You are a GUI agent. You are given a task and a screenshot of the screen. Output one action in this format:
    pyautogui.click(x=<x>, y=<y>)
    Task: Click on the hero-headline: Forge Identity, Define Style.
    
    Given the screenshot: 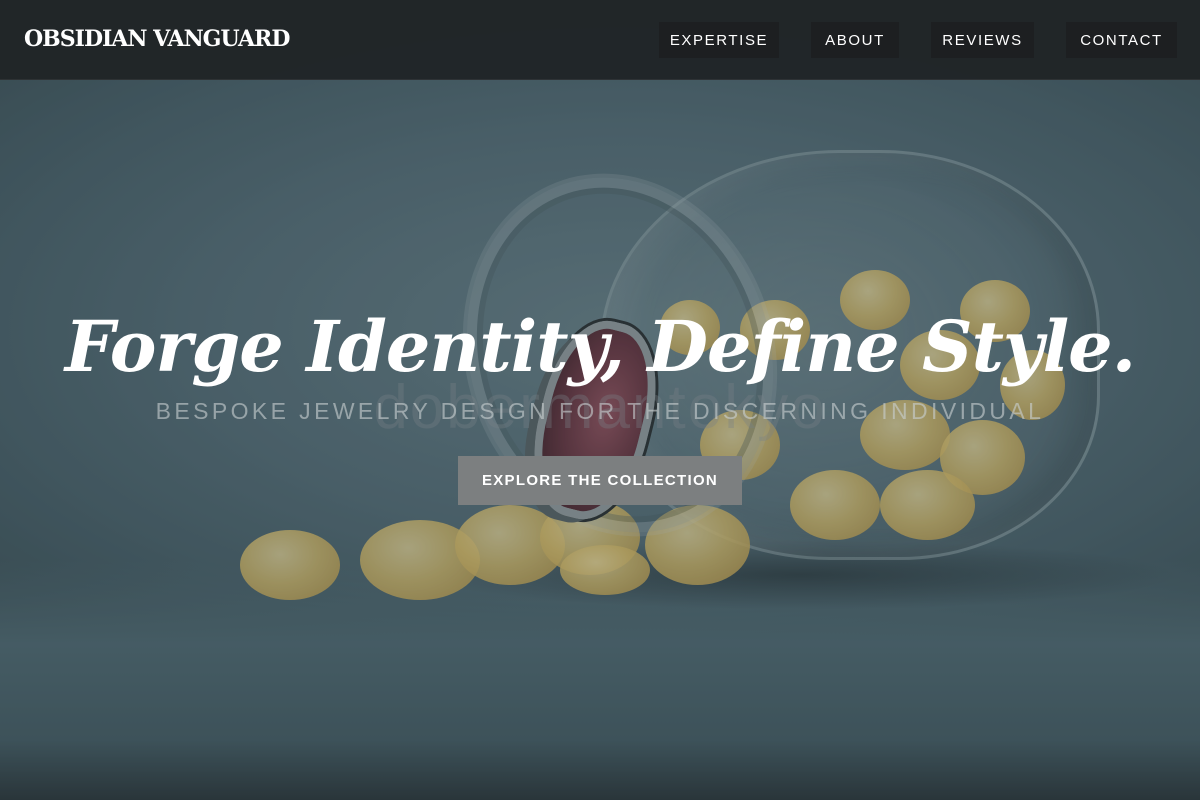 What is the action you would take?
    pyautogui.click(x=600, y=346)
    